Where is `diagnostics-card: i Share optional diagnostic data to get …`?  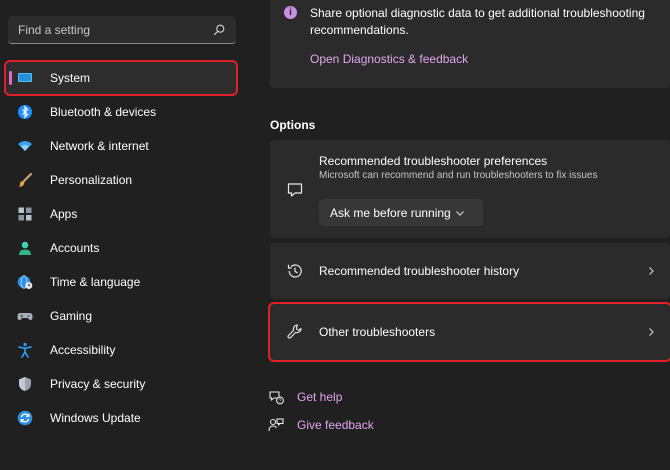
diagnostics-card: i Share optional diagnostic data to get … is located at coordinates (470, 44).